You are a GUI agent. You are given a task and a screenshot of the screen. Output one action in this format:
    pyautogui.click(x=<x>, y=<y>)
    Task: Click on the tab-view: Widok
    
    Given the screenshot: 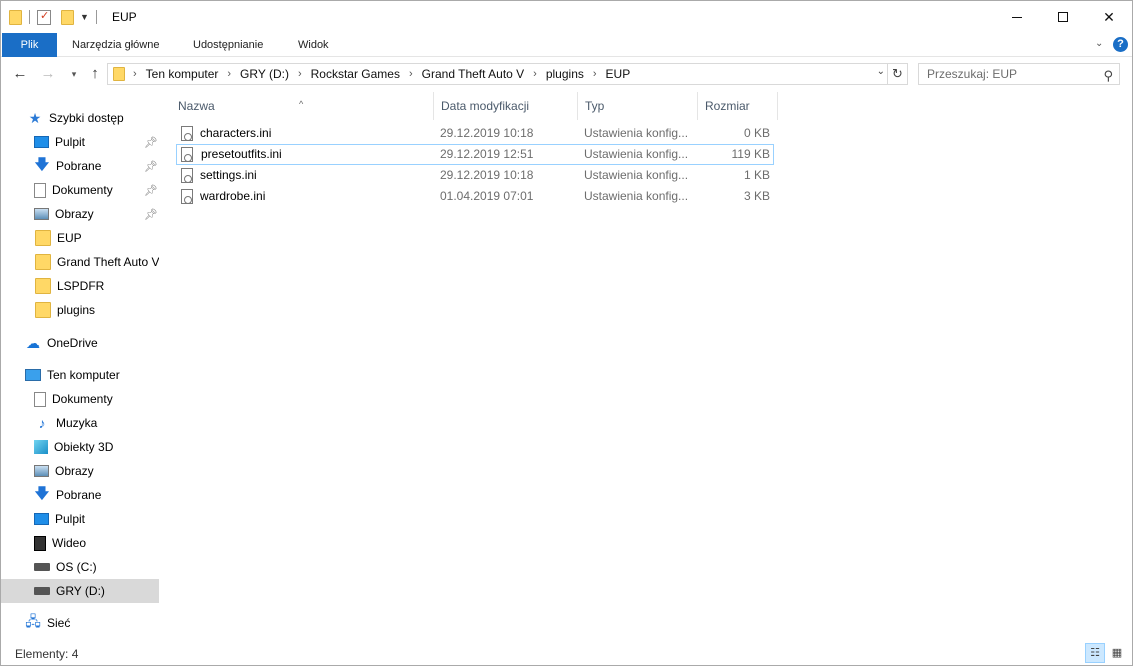 What is the action you would take?
    pyautogui.click(x=313, y=45)
    